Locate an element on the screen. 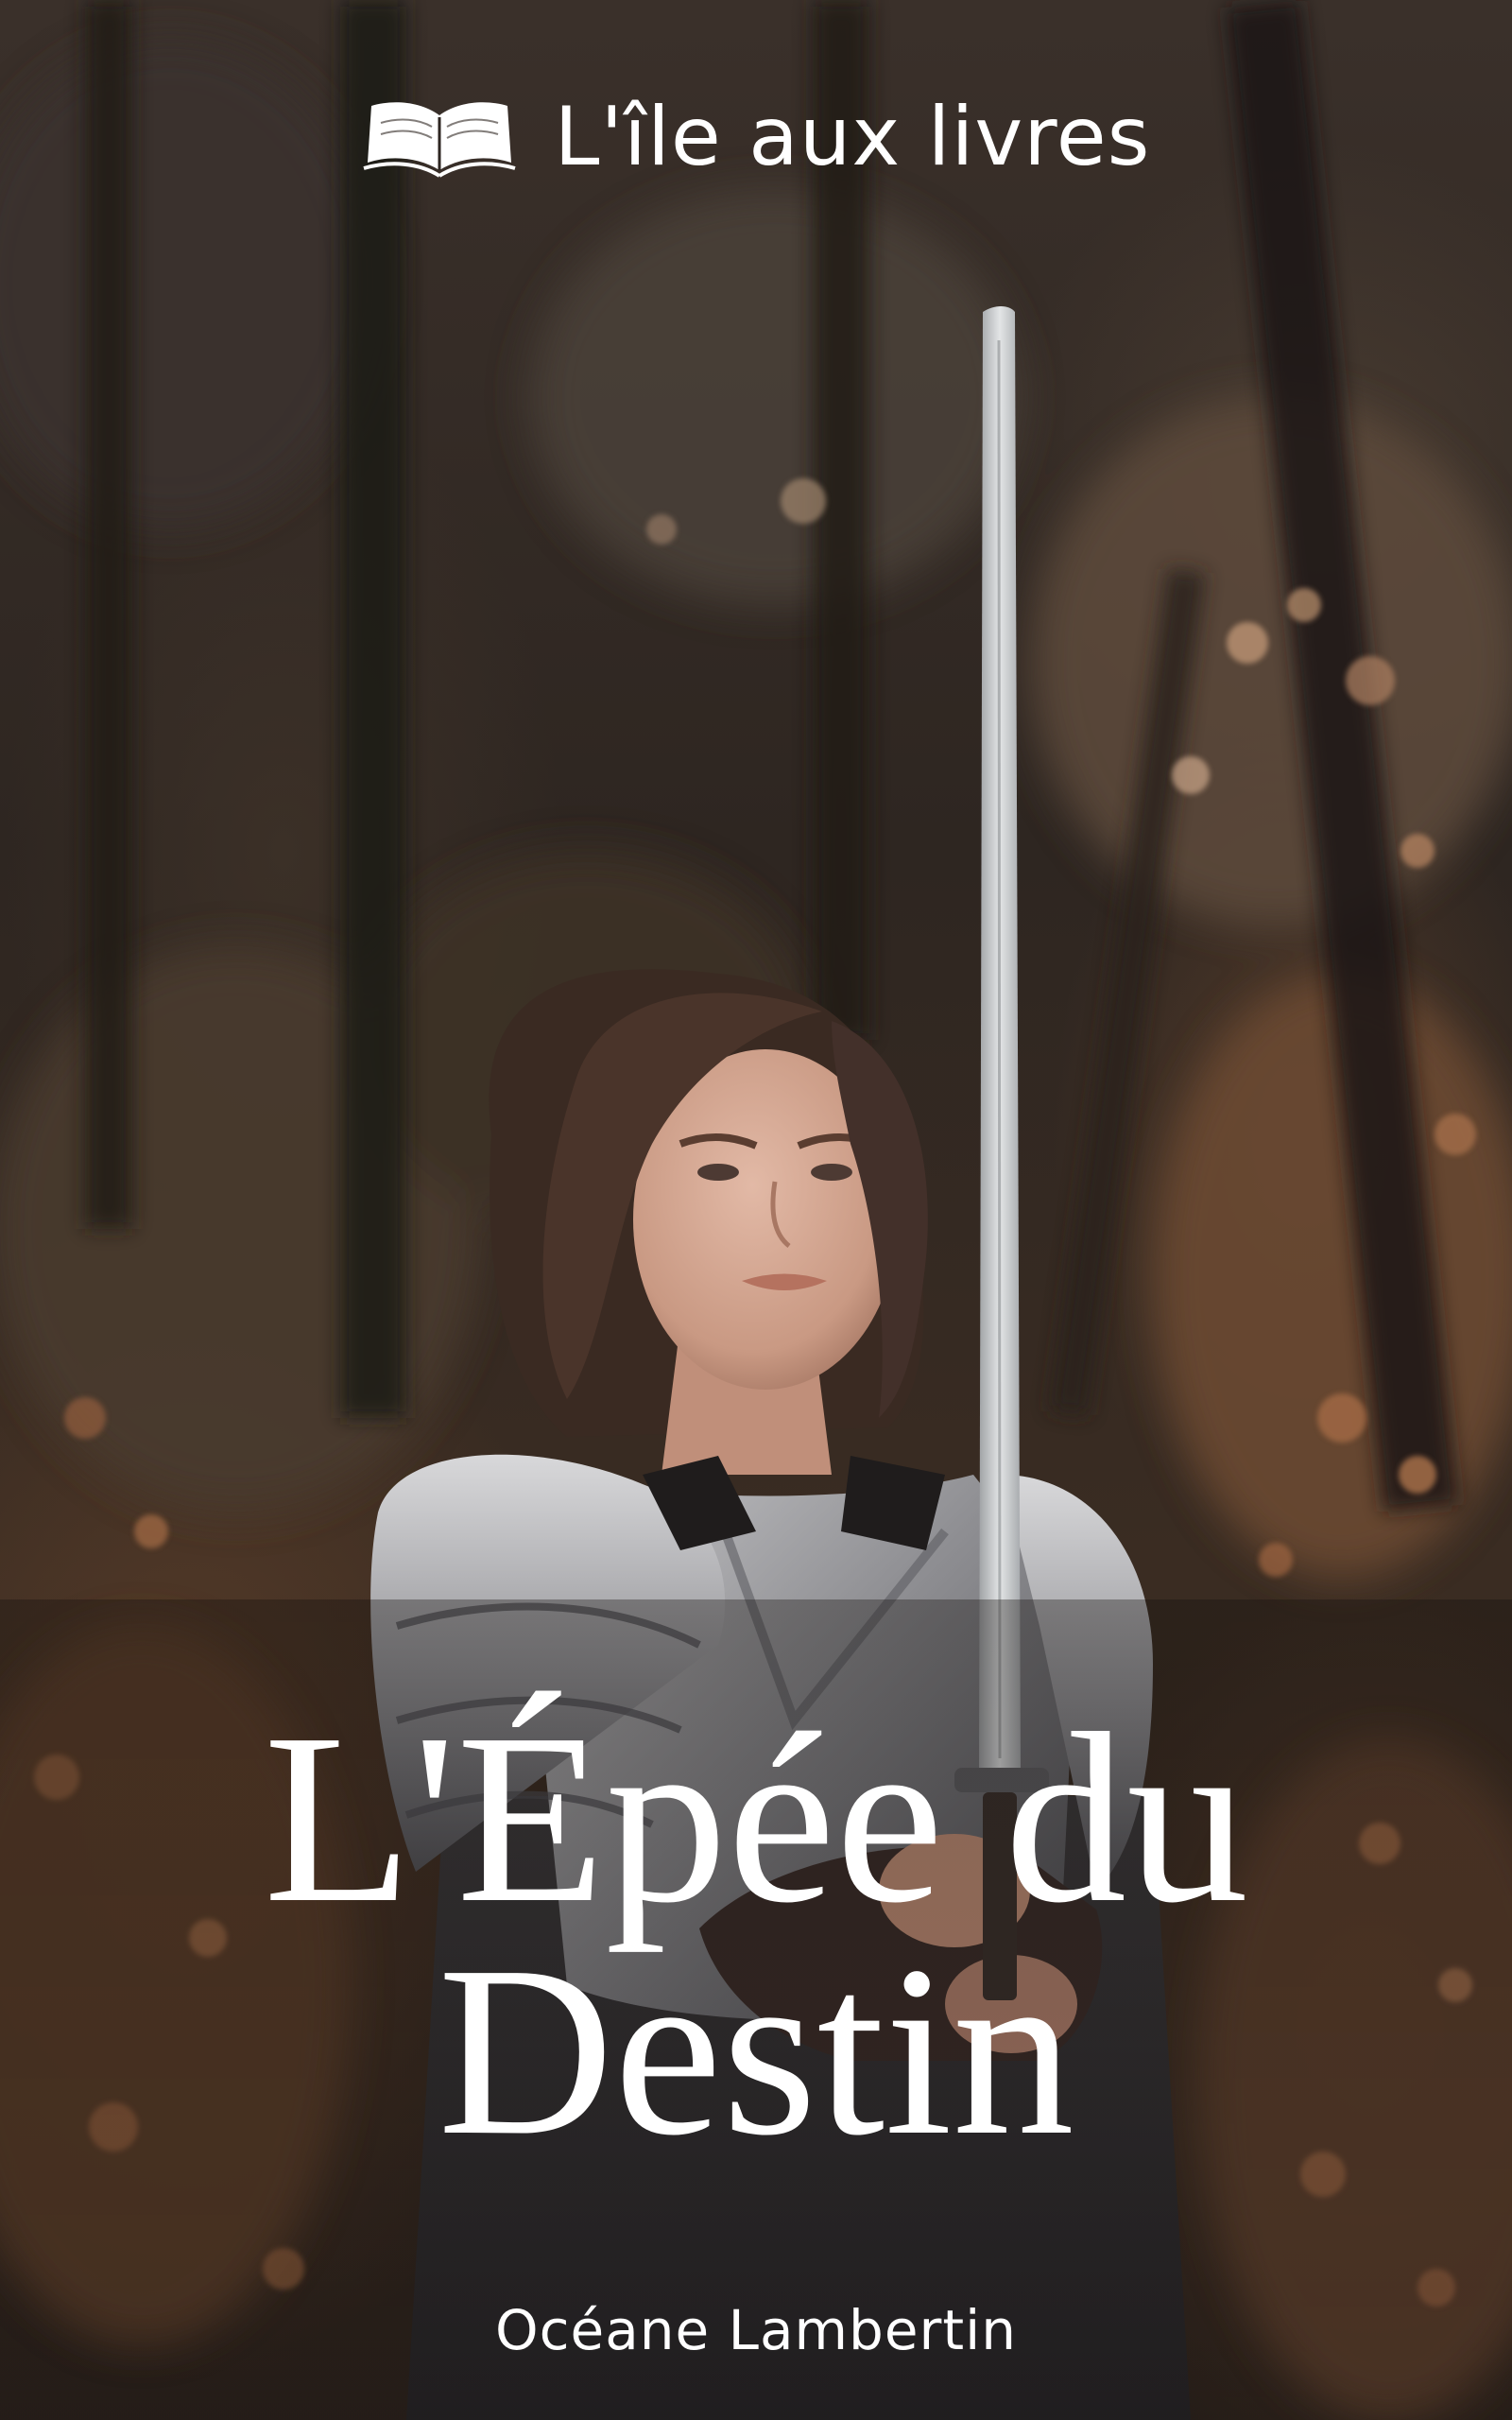 The width and height of the screenshot is (1512, 2420). publisher-header: L'île aux livres is located at coordinates (756, 137).